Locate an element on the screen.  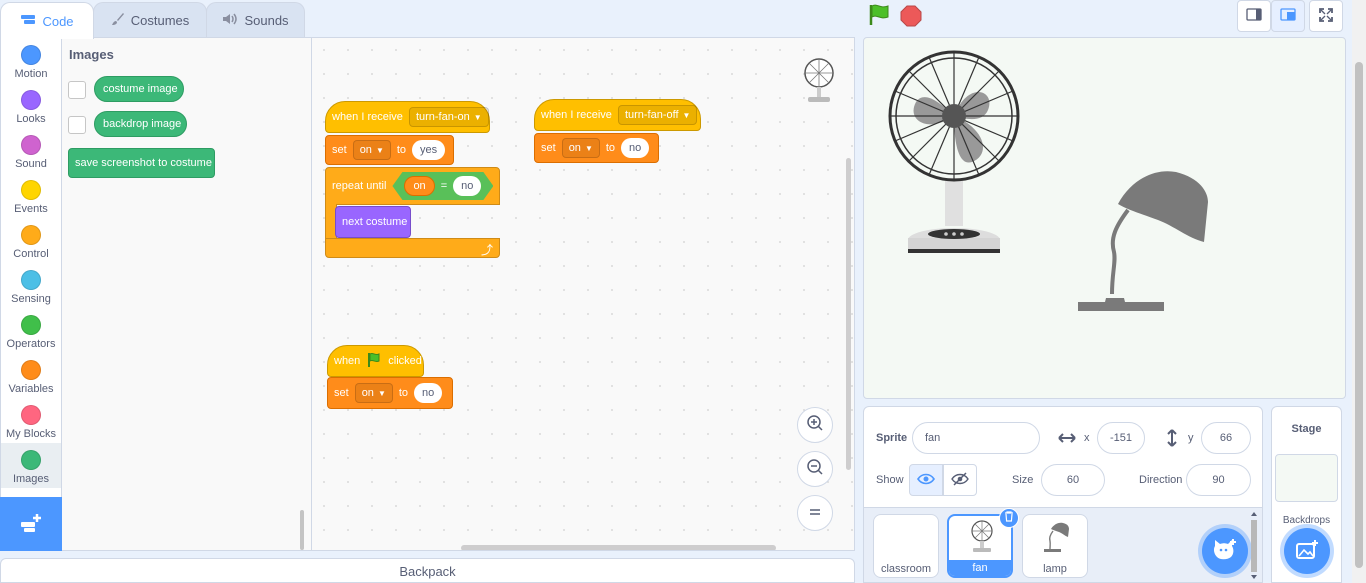
x-arrows-icon is located at coordinates (1067, 439).